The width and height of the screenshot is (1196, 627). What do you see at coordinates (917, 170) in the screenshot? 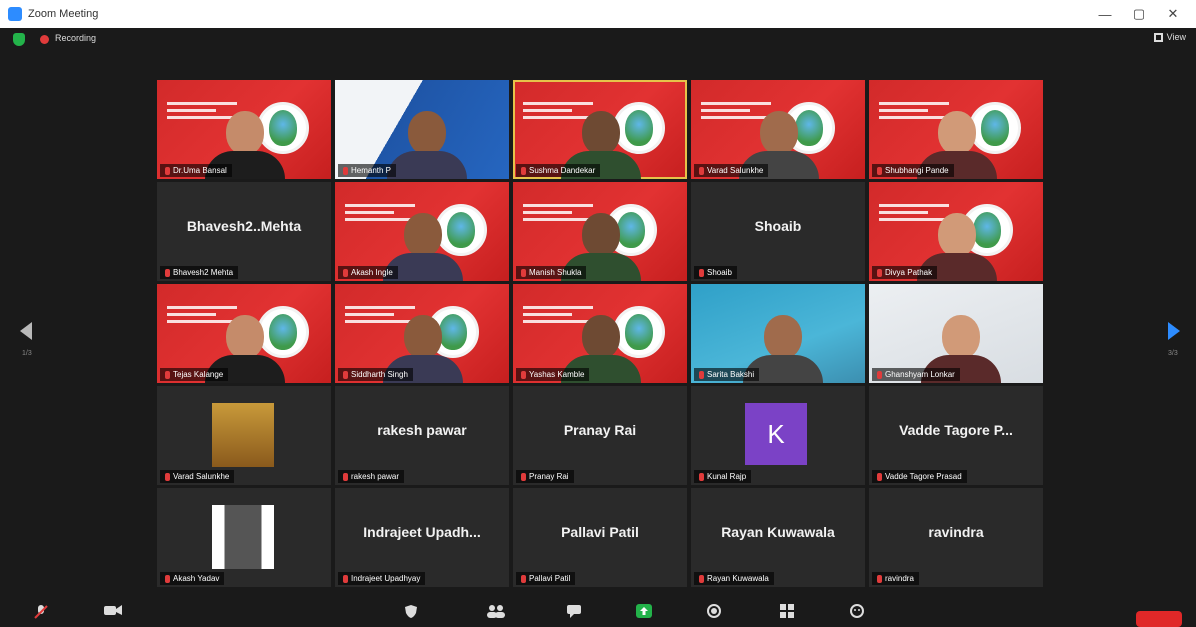
I see `participant-name: Shubhangi Pande` at bounding box center [917, 170].